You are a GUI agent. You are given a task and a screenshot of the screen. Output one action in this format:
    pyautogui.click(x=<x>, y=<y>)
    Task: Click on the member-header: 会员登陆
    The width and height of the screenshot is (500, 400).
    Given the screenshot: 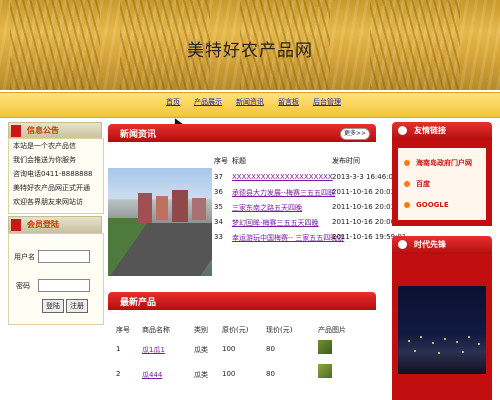 What is the action you would take?
    pyautogui.click(x=55, y=225)
    